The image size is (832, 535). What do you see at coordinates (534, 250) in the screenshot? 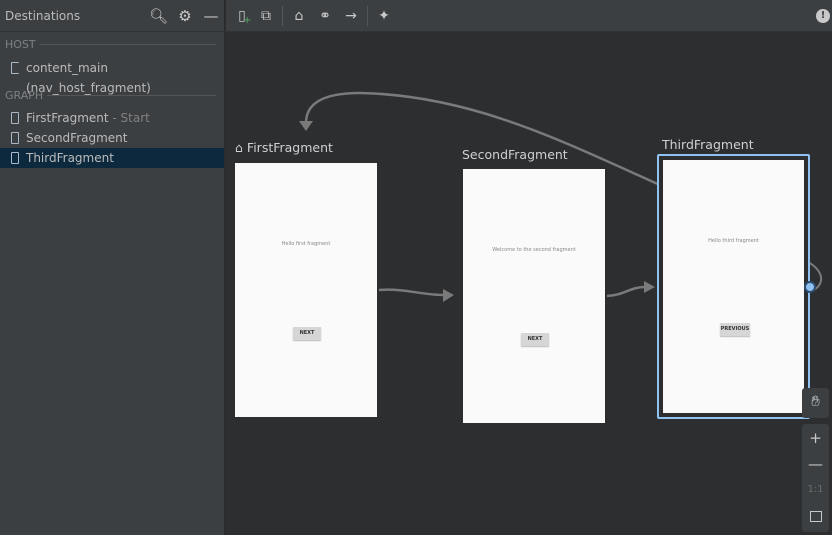
I see `fragment-text: Welcome to the second fragment` at bounding box center [534, 250].